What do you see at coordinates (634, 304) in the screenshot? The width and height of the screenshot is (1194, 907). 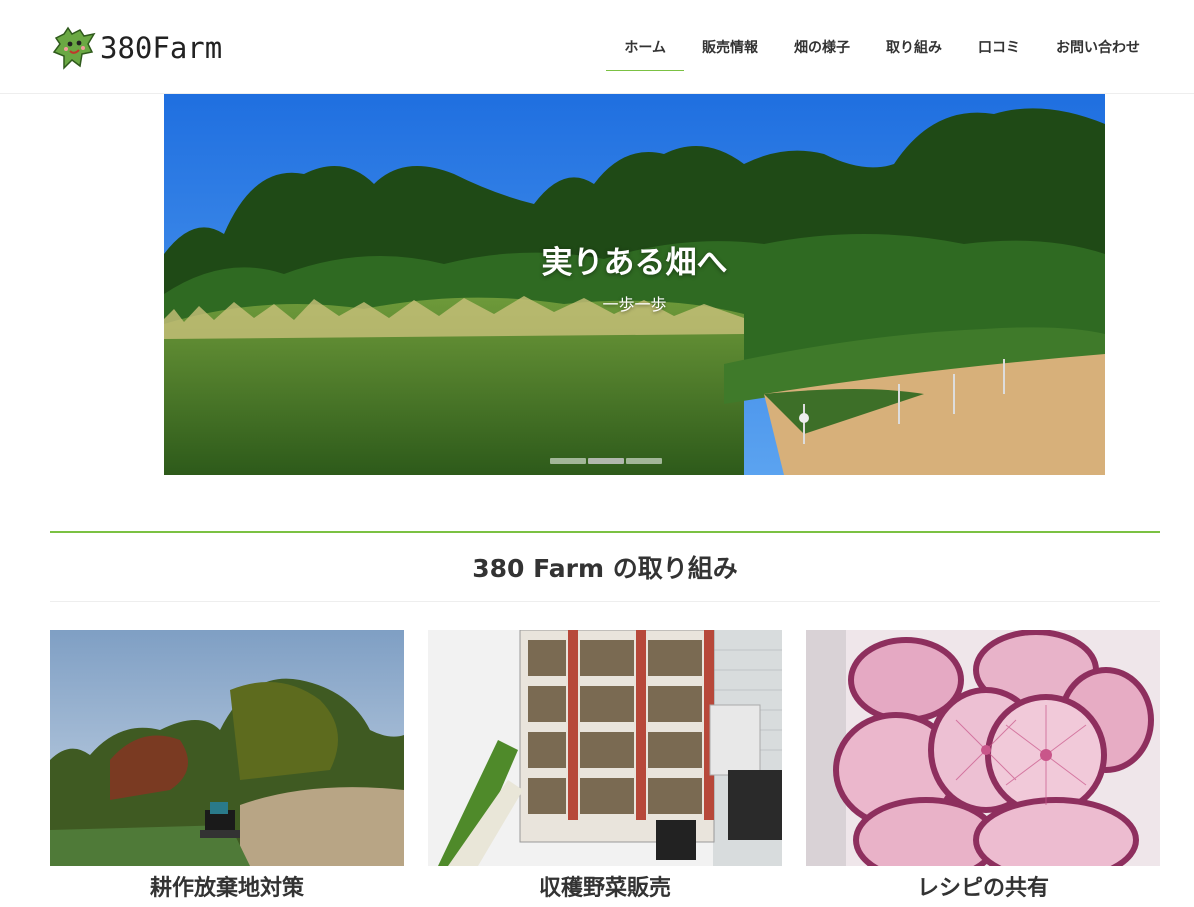 I see `hero-subtitle: 一歩一歩` at bounding box center [634, 304].